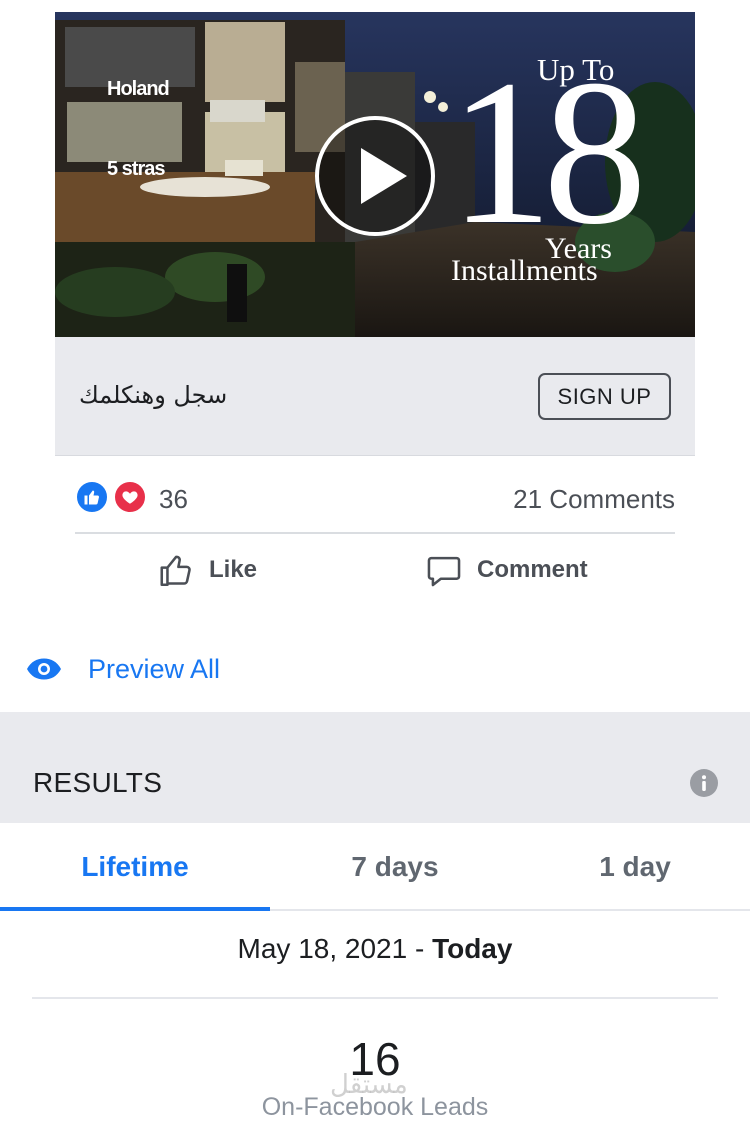 The height and width of the screenshot is (1137, 750). I want to click on ad-overlay-installments: Installments, so click(524, 270).